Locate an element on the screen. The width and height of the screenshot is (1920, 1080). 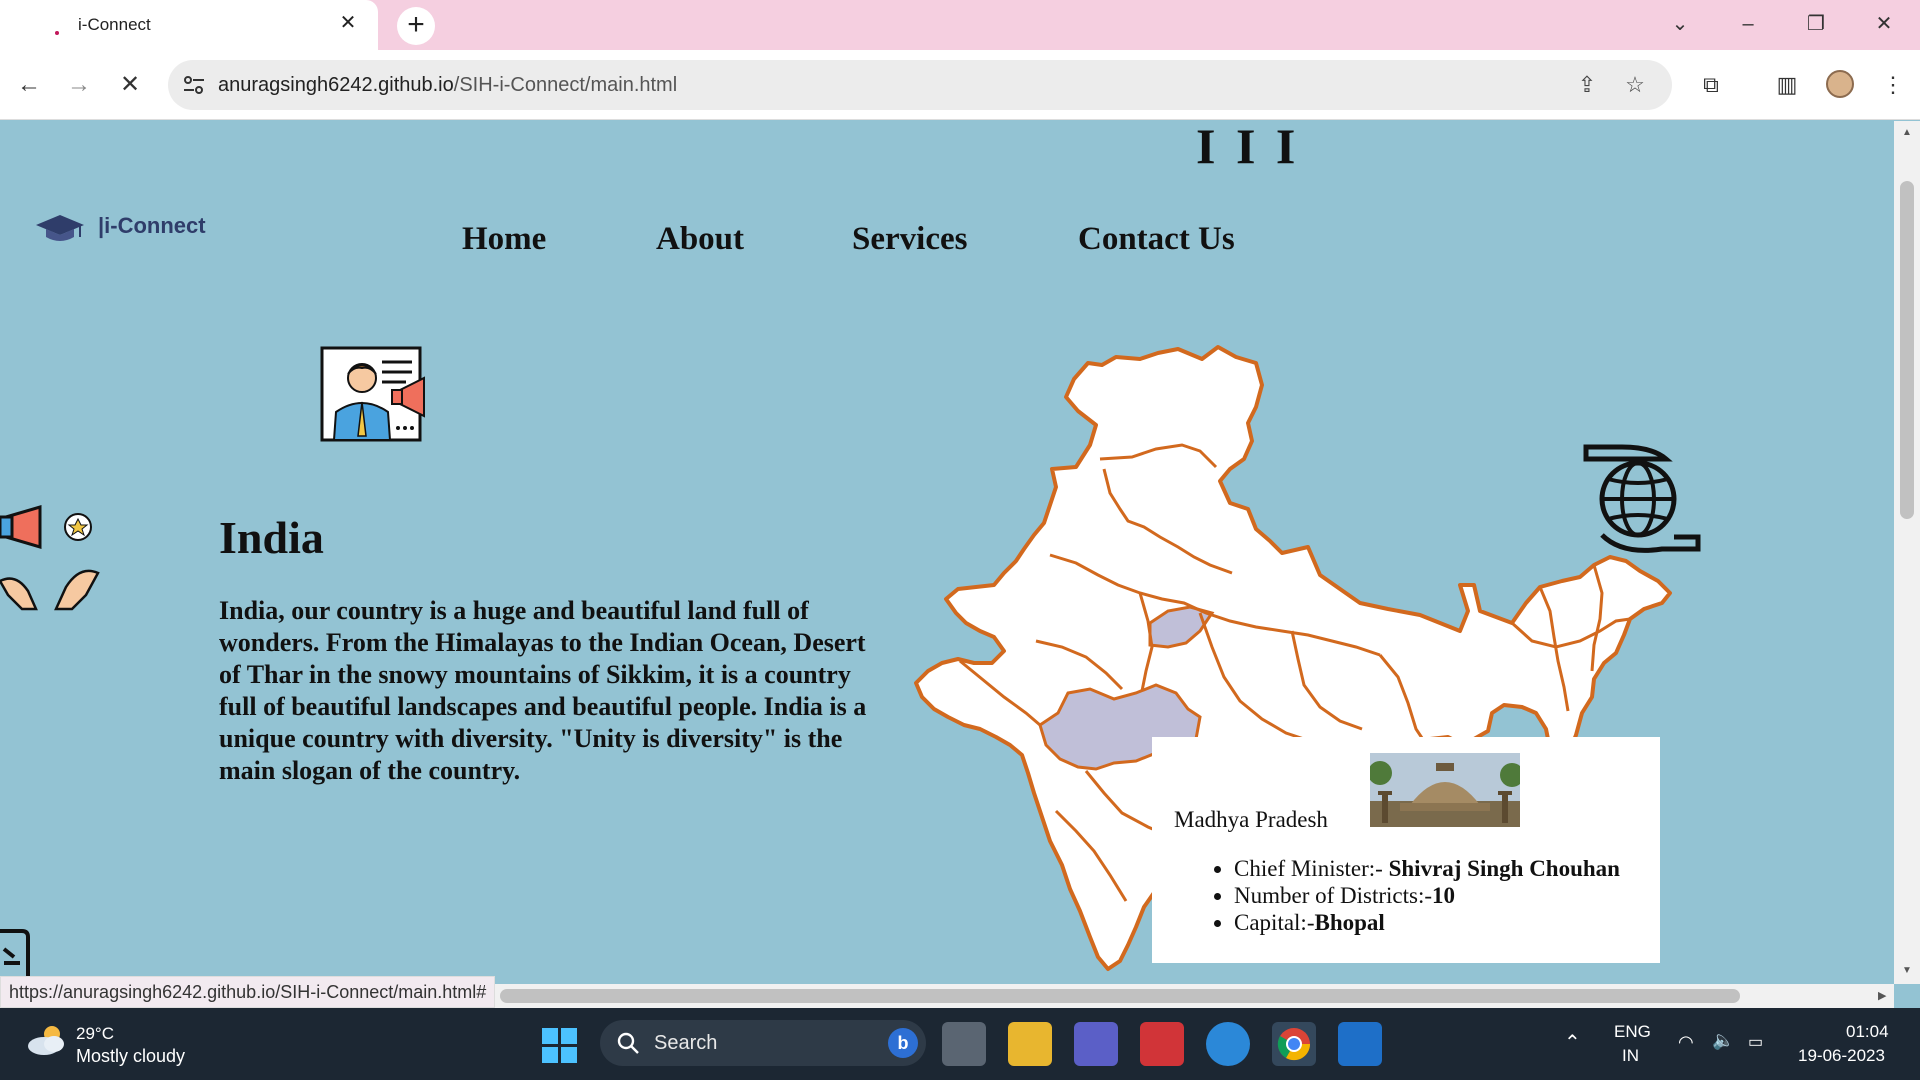
tab-search-icon: ⌄ is located at coordinates (1680, 24).